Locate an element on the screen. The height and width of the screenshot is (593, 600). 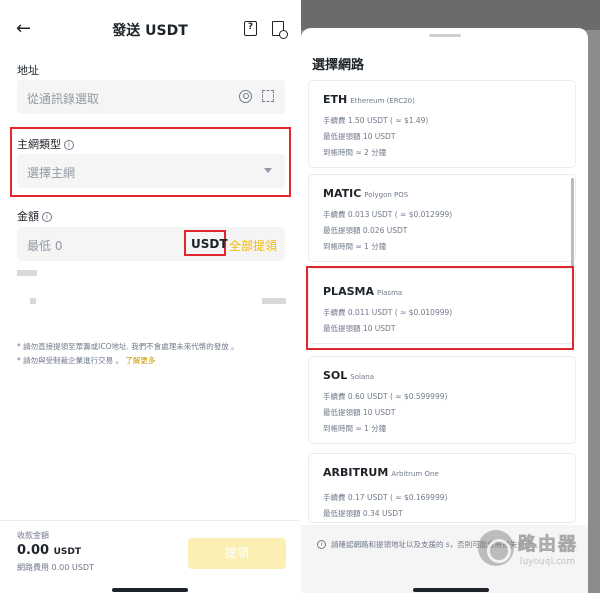
divider is located at coordinates (150, 520).